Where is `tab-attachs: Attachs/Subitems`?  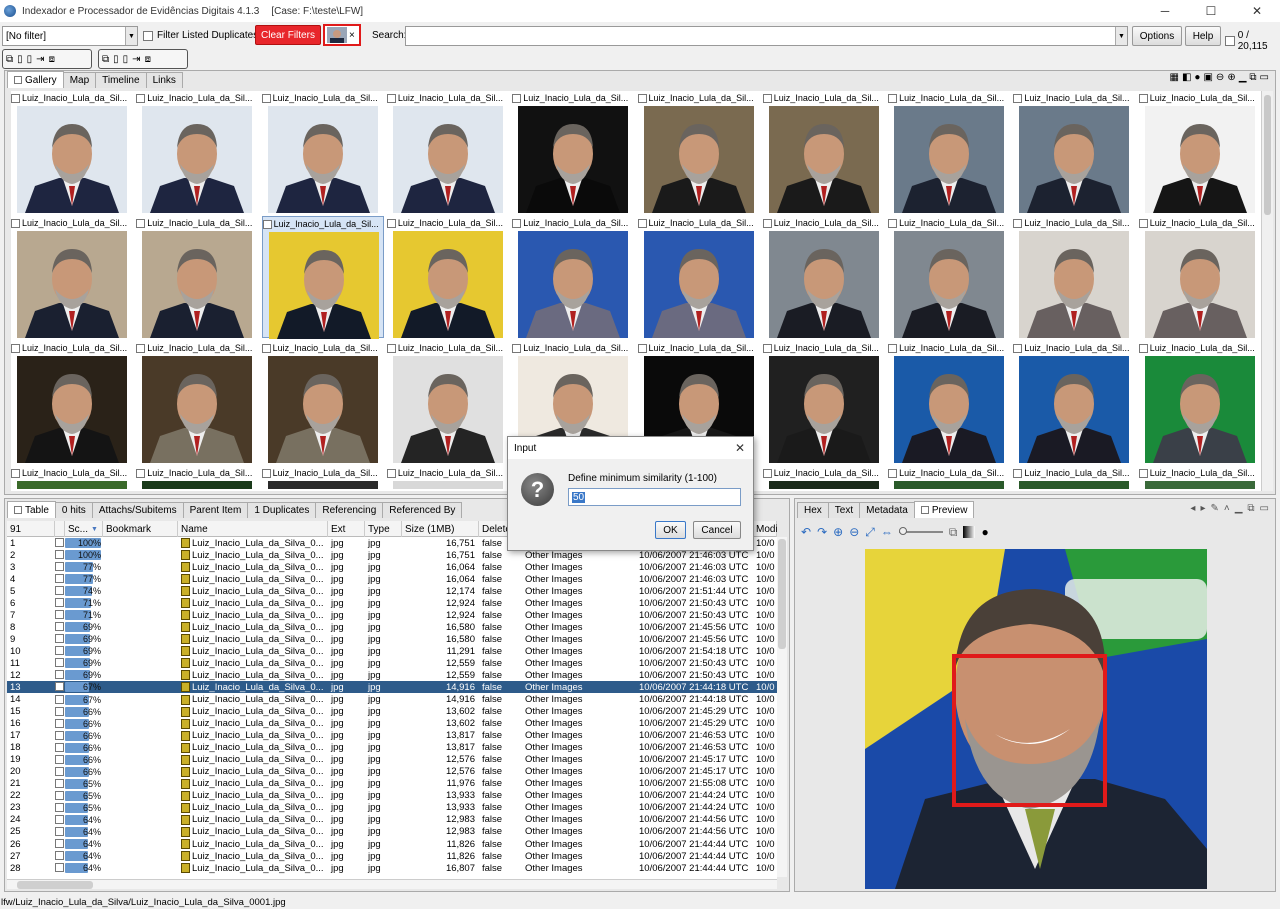 tab-attachs: Attachs/Subitems is located at coordinates (137, 510).